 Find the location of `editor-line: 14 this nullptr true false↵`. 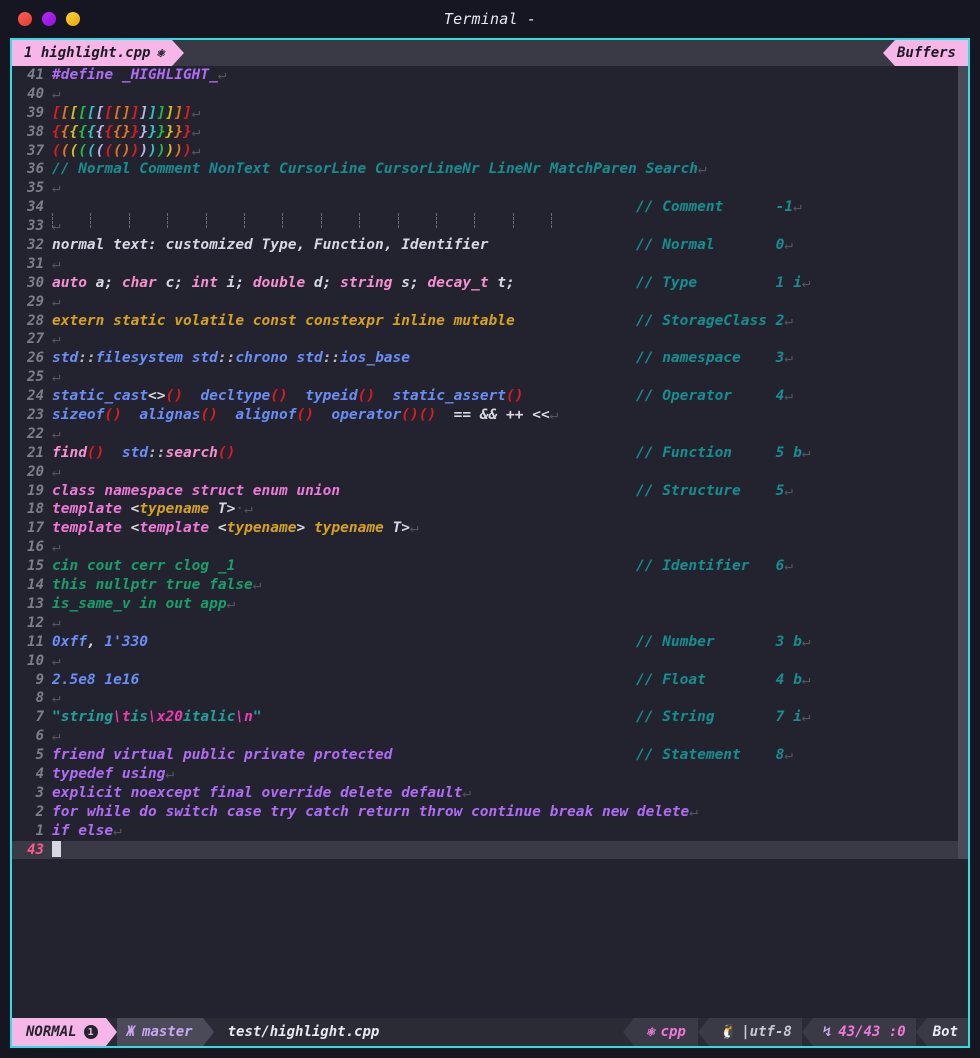

editor-line: 14 this nullptr true false↵ is located at coordinates (490, 585).